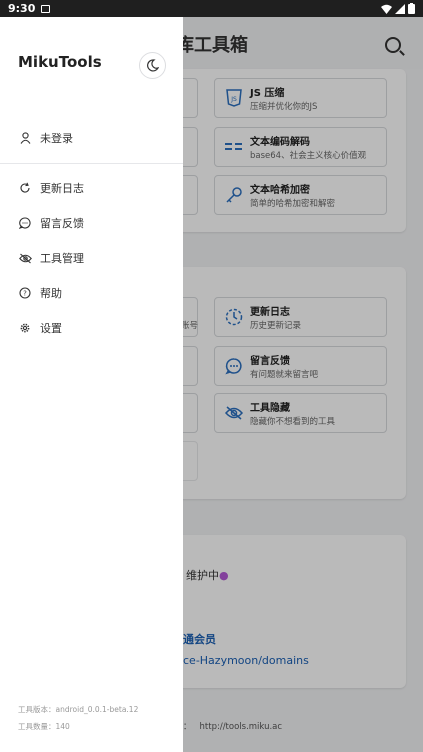 The image size is (423, 752). I want to click on help-icon: ?, so click(25, 293).